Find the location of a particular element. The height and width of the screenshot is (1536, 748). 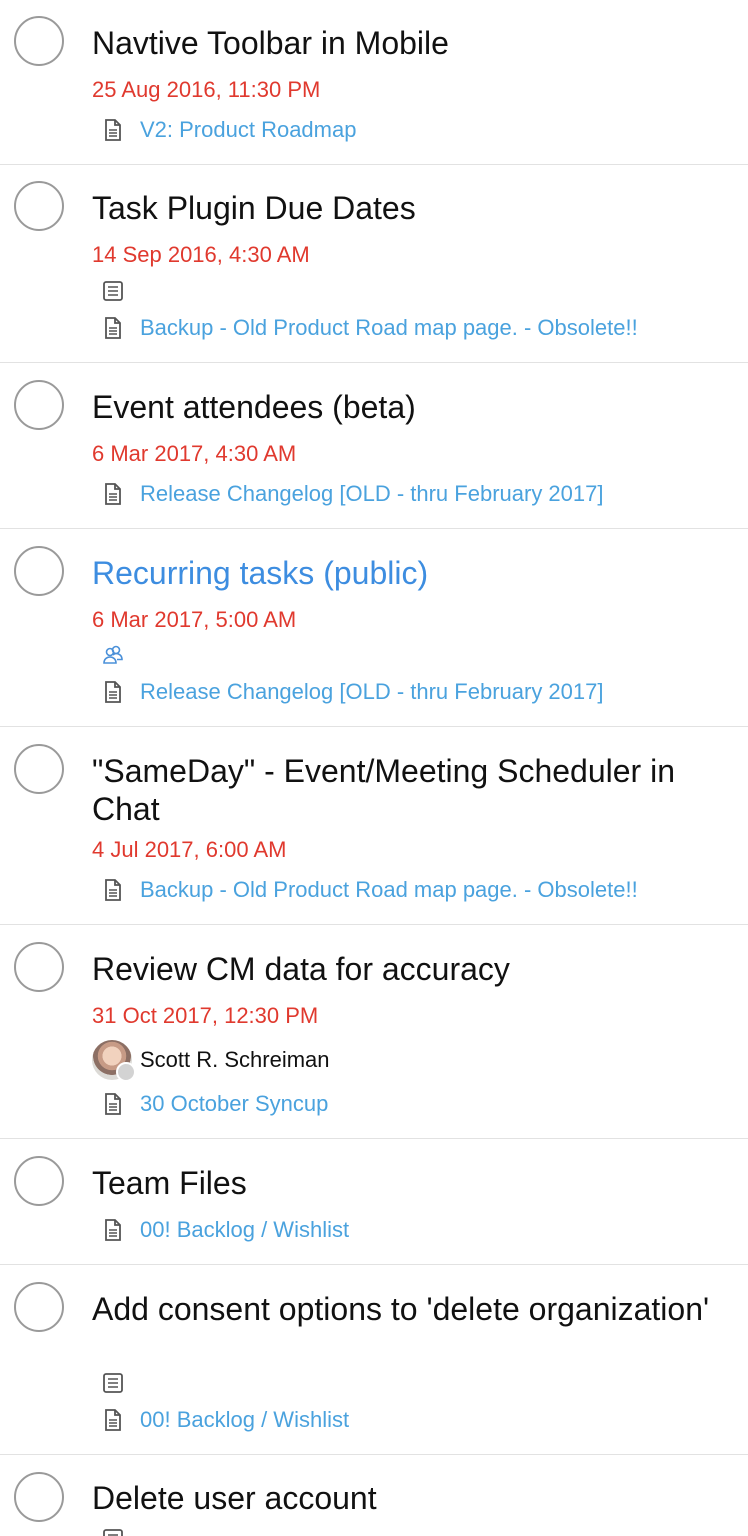

public-users-icon is located at coordinates (113, 654).